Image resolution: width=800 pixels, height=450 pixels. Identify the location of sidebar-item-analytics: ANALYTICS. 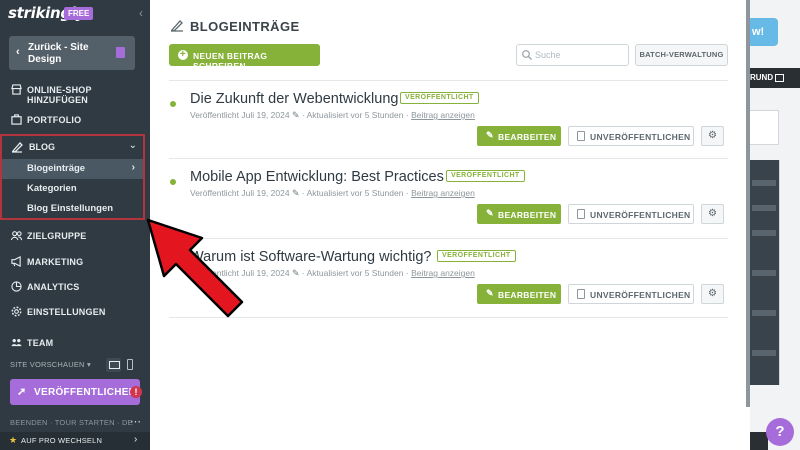
(75, 288).